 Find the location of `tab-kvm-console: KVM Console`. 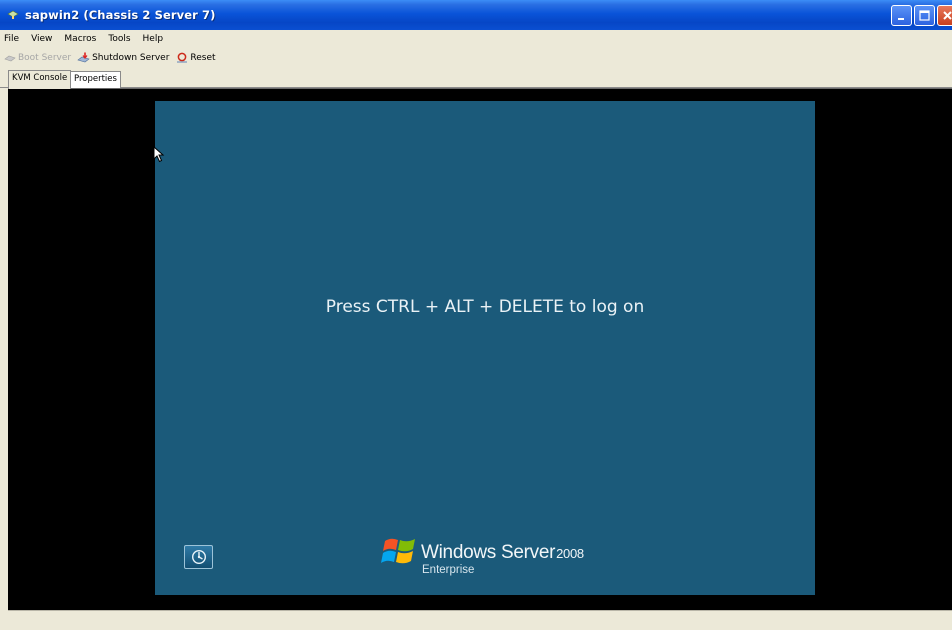

tab-kvm-console: KVM Console is located at coordinates (40, 79).